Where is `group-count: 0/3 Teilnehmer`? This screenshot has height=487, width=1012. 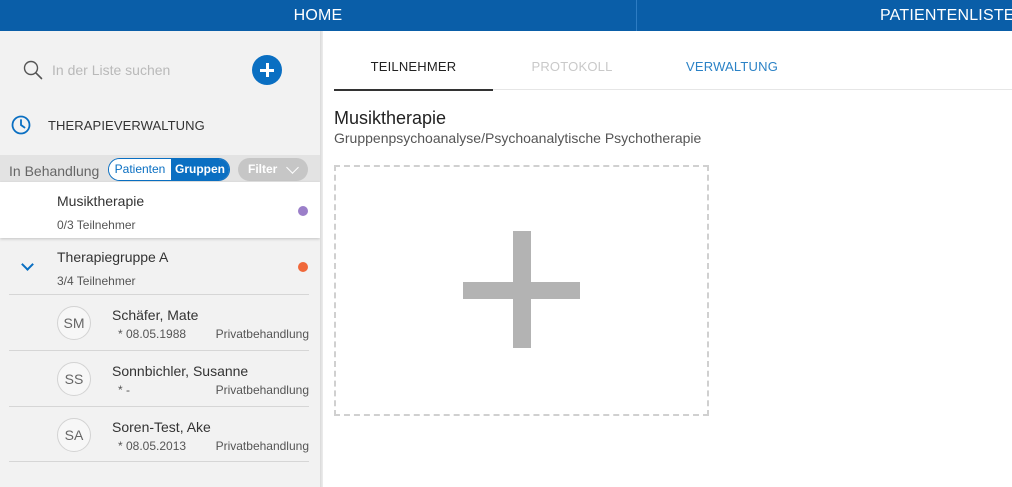 group-count: 0/3 Teilnehmer is located at coordinates (96, 225).